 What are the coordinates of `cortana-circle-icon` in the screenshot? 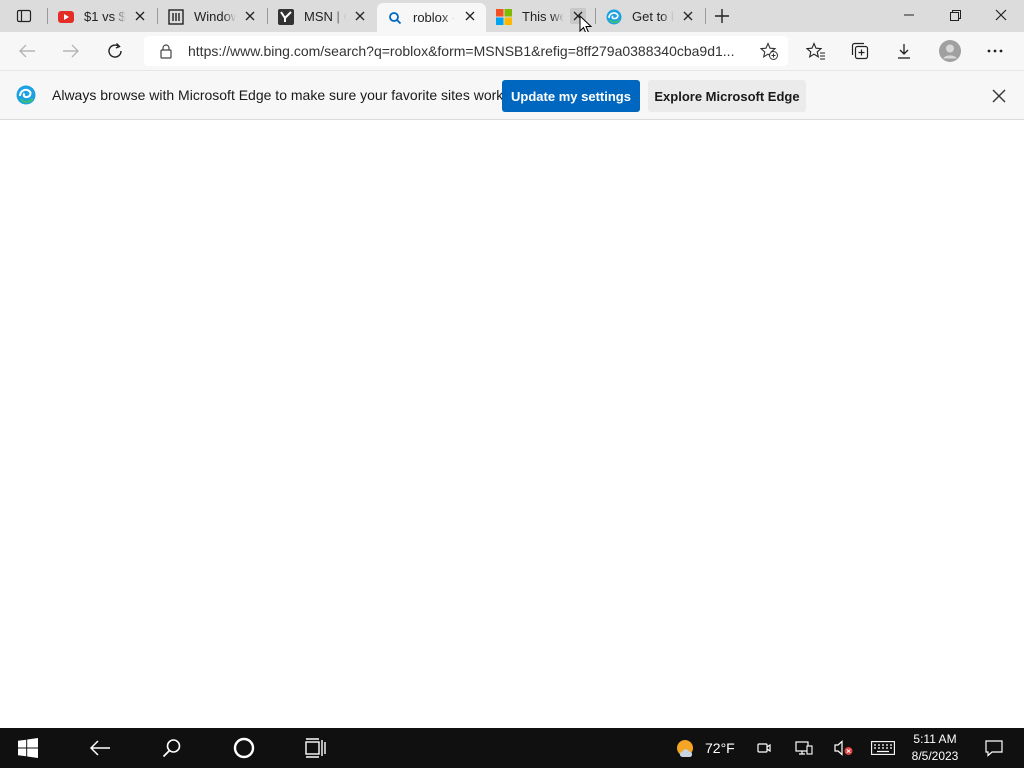 It's located at (244, 748).